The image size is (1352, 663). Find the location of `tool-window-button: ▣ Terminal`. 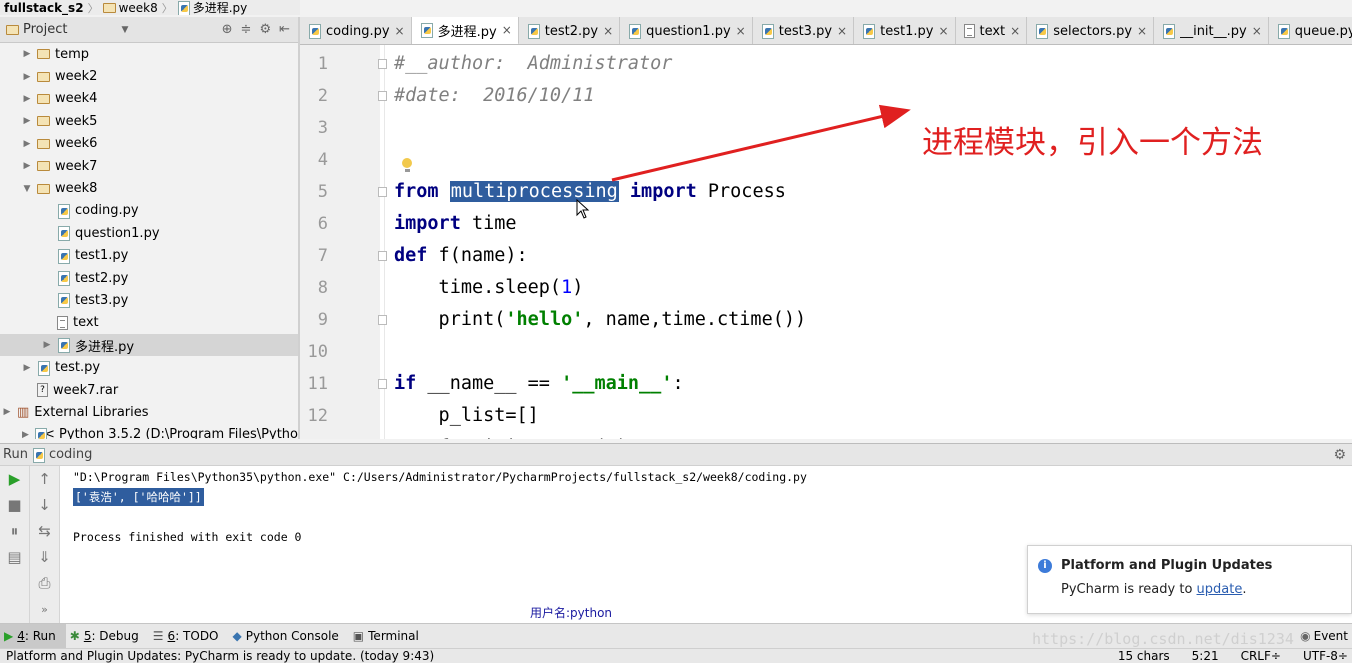

tool-window-button: ▣ Terminal is located at coordinates (389, 636).